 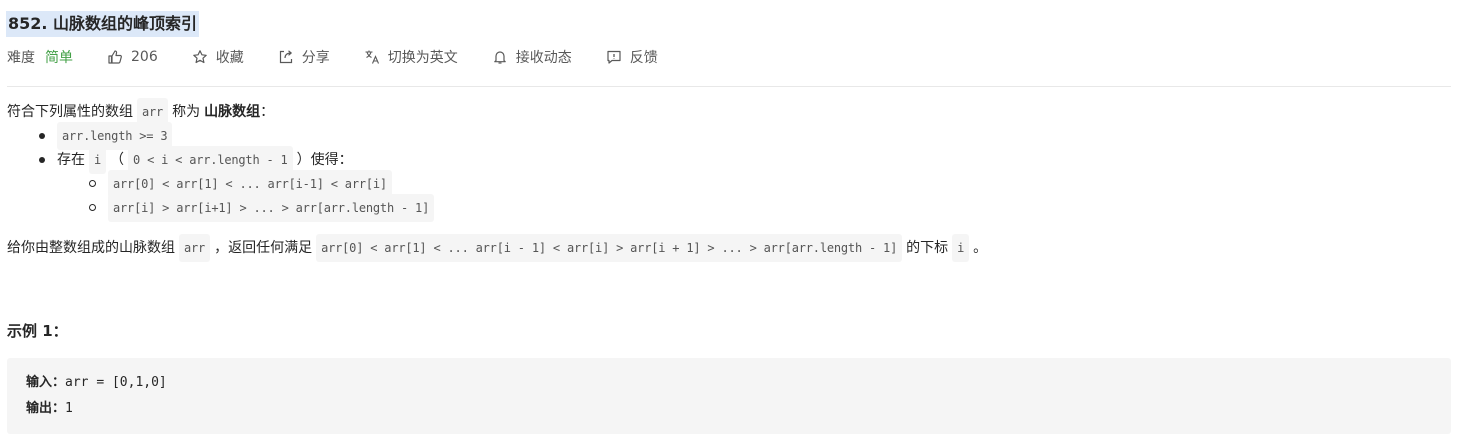 I want to click on problem-title: 852. 山脉数组的峰顶索引, so click(x=103, y=24).